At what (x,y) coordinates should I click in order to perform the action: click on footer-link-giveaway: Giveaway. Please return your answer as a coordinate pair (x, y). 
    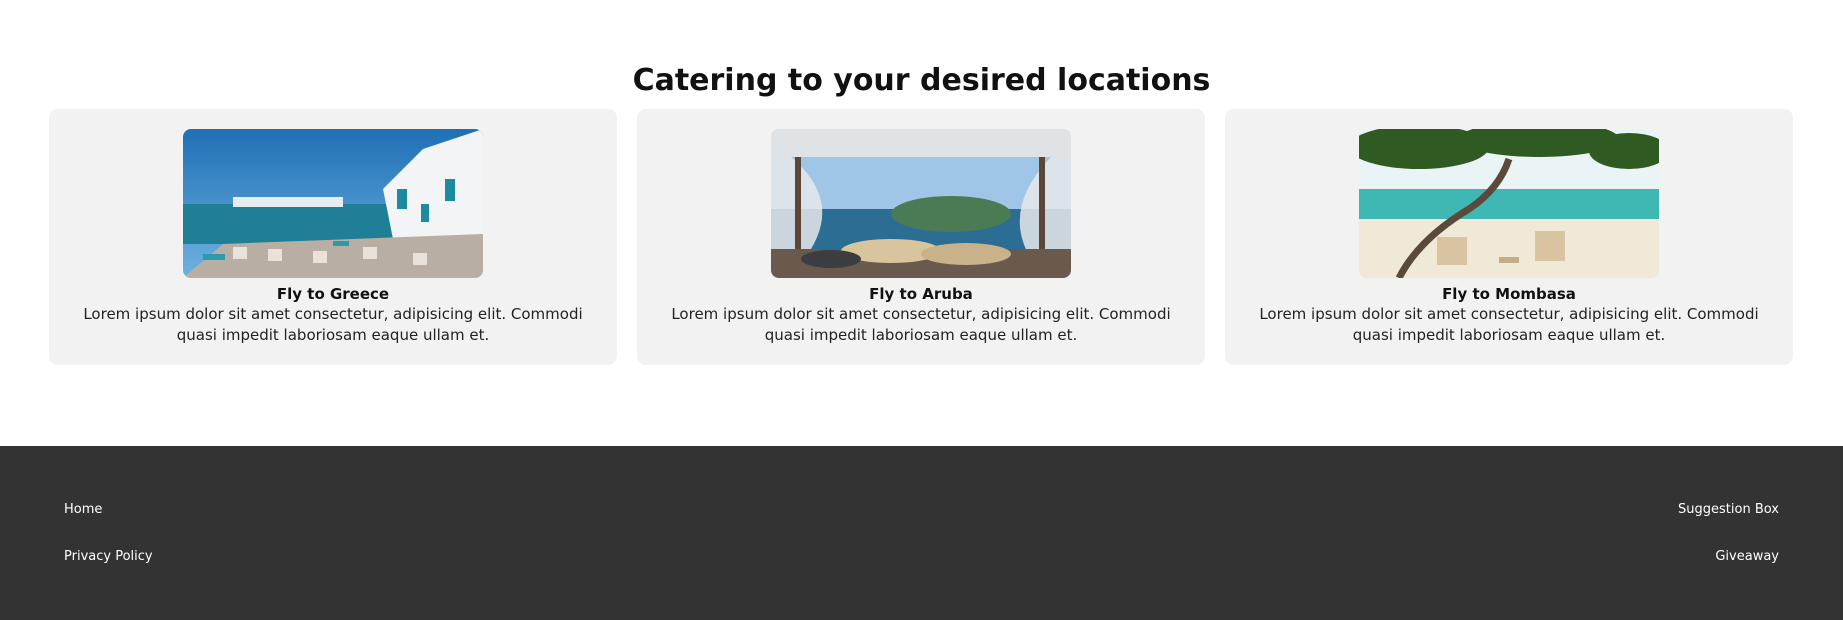
    Looking at the image, I should click on (1747, 557).